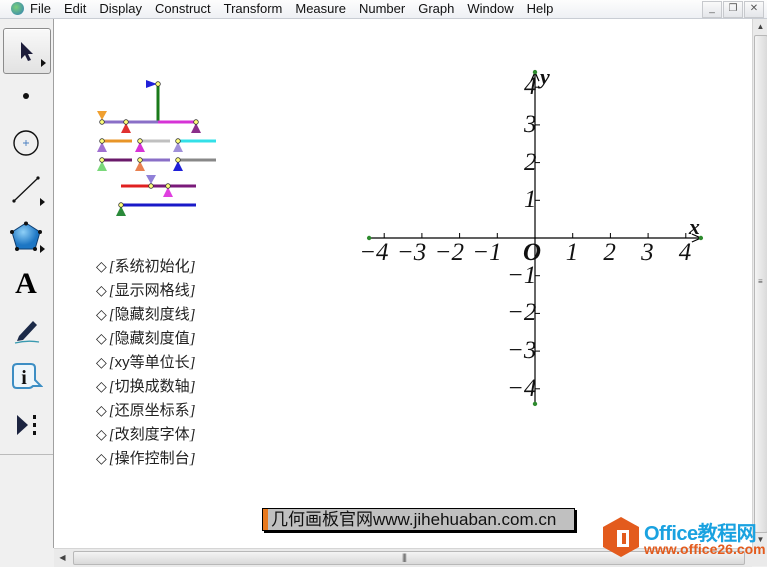 This screenshot has width=767, height=567. I want to click on vertical-scroll-thumb: ≡, so click(760, 284).